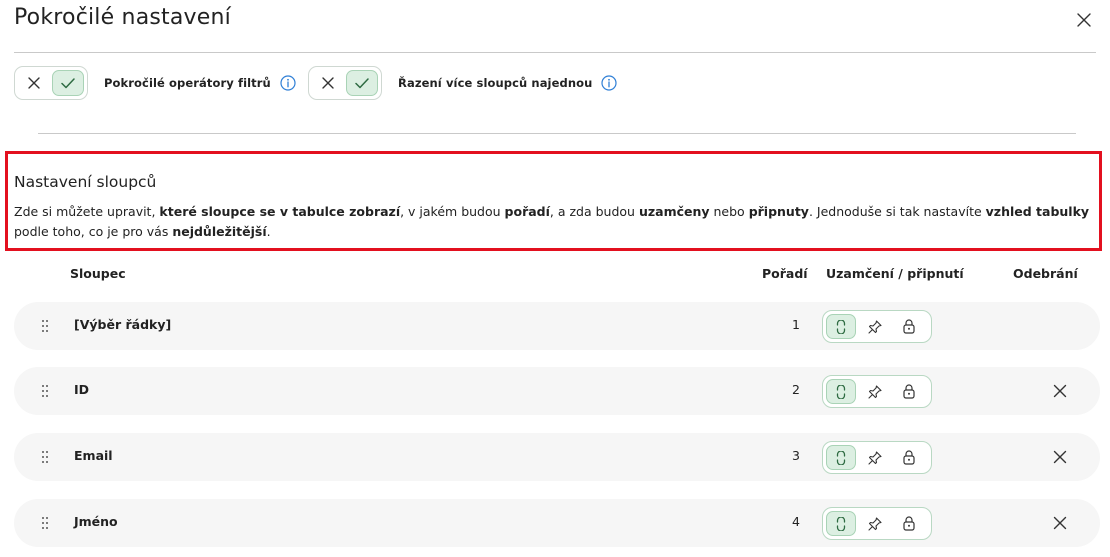 This screenshot has width=1110, height=557. I want to click on column-header-lock: Uzamčení / připnutí, so click(895, 273).